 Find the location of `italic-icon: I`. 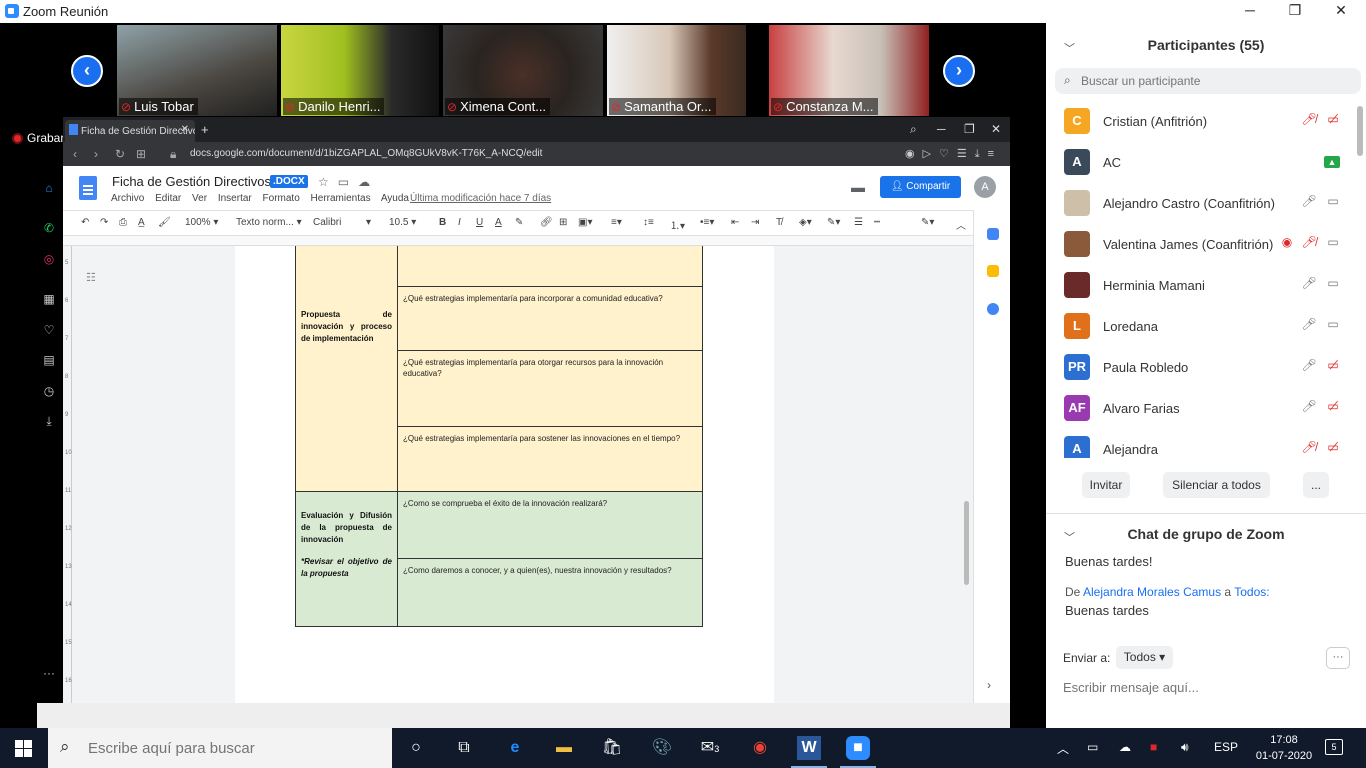

italic-icon: I is located at coordinates (459, 222).